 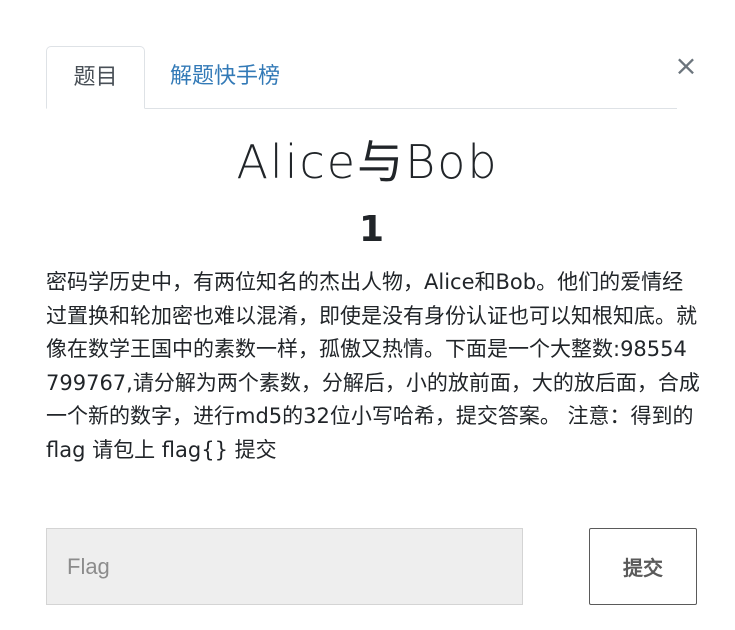 I want to click on challenge-points: 1, so click(x=371, y=229).